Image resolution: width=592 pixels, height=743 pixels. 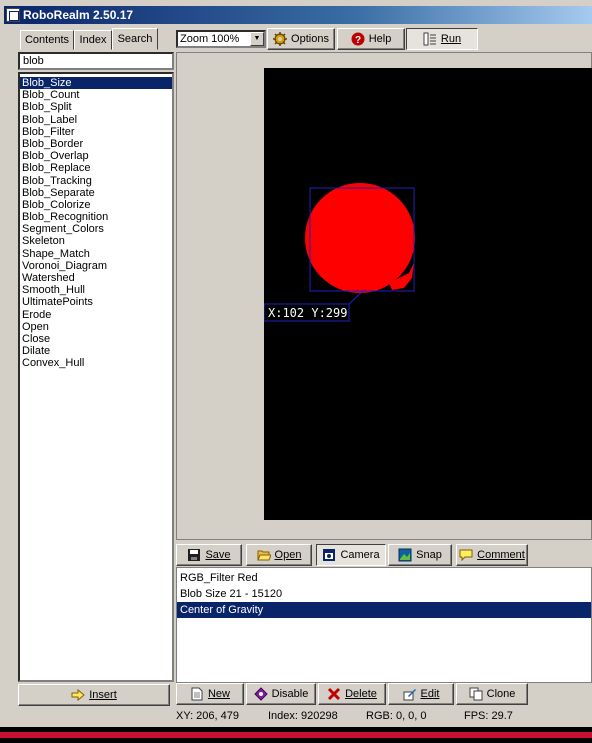 What do you see at coordinates (429, 555) in the screenshot?
I see `snap-label: Snap` at bounding box center [429, 555].